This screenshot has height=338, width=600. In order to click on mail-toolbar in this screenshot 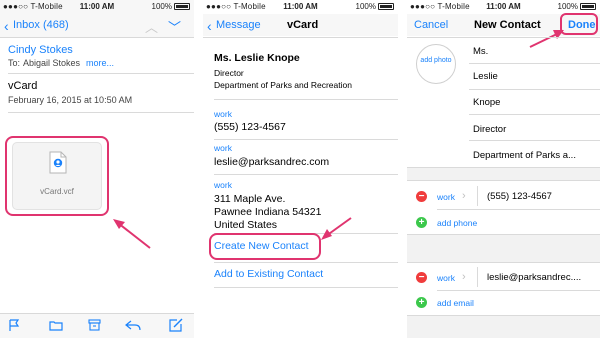, I will do `click(97, 326)`.